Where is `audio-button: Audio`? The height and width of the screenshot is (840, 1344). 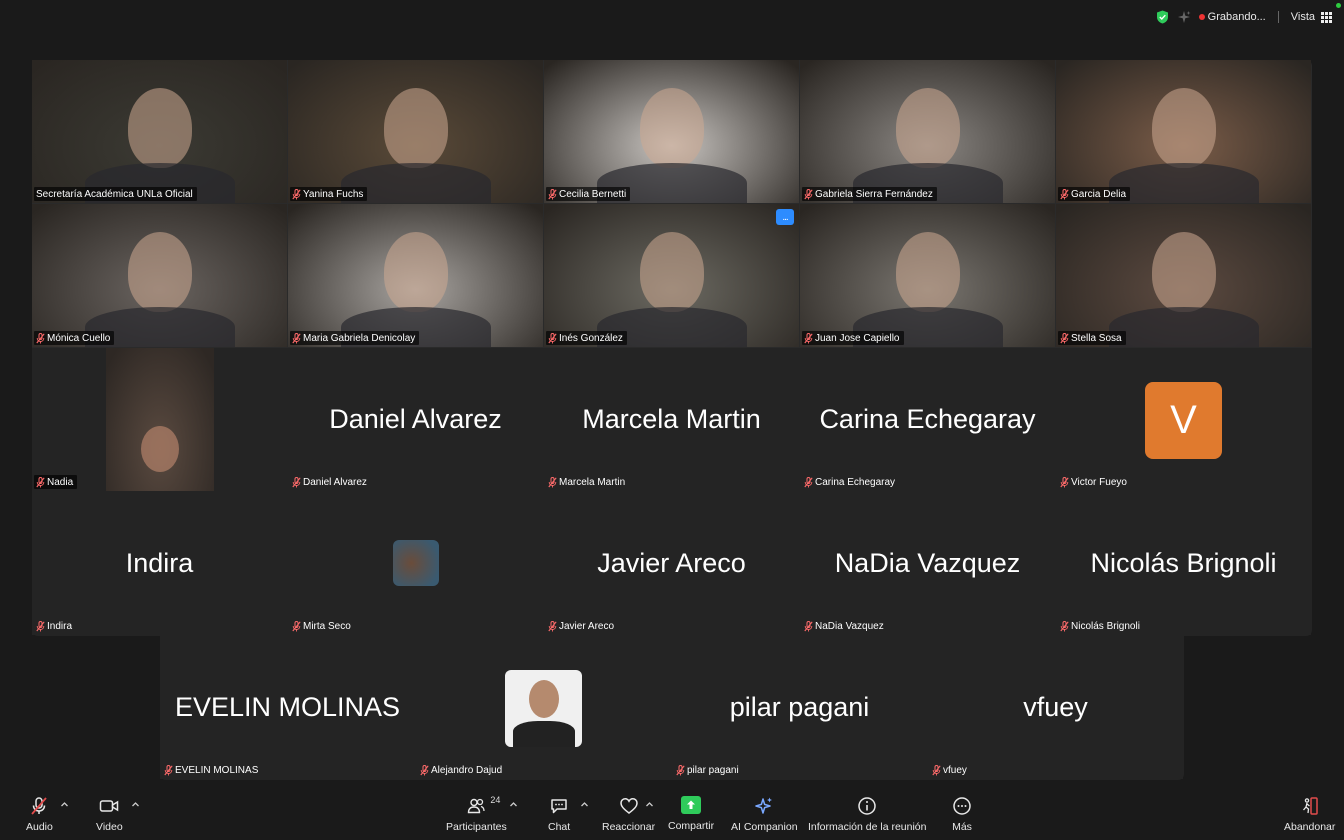 audio-button: Audio is located at coordinates (39, 814).